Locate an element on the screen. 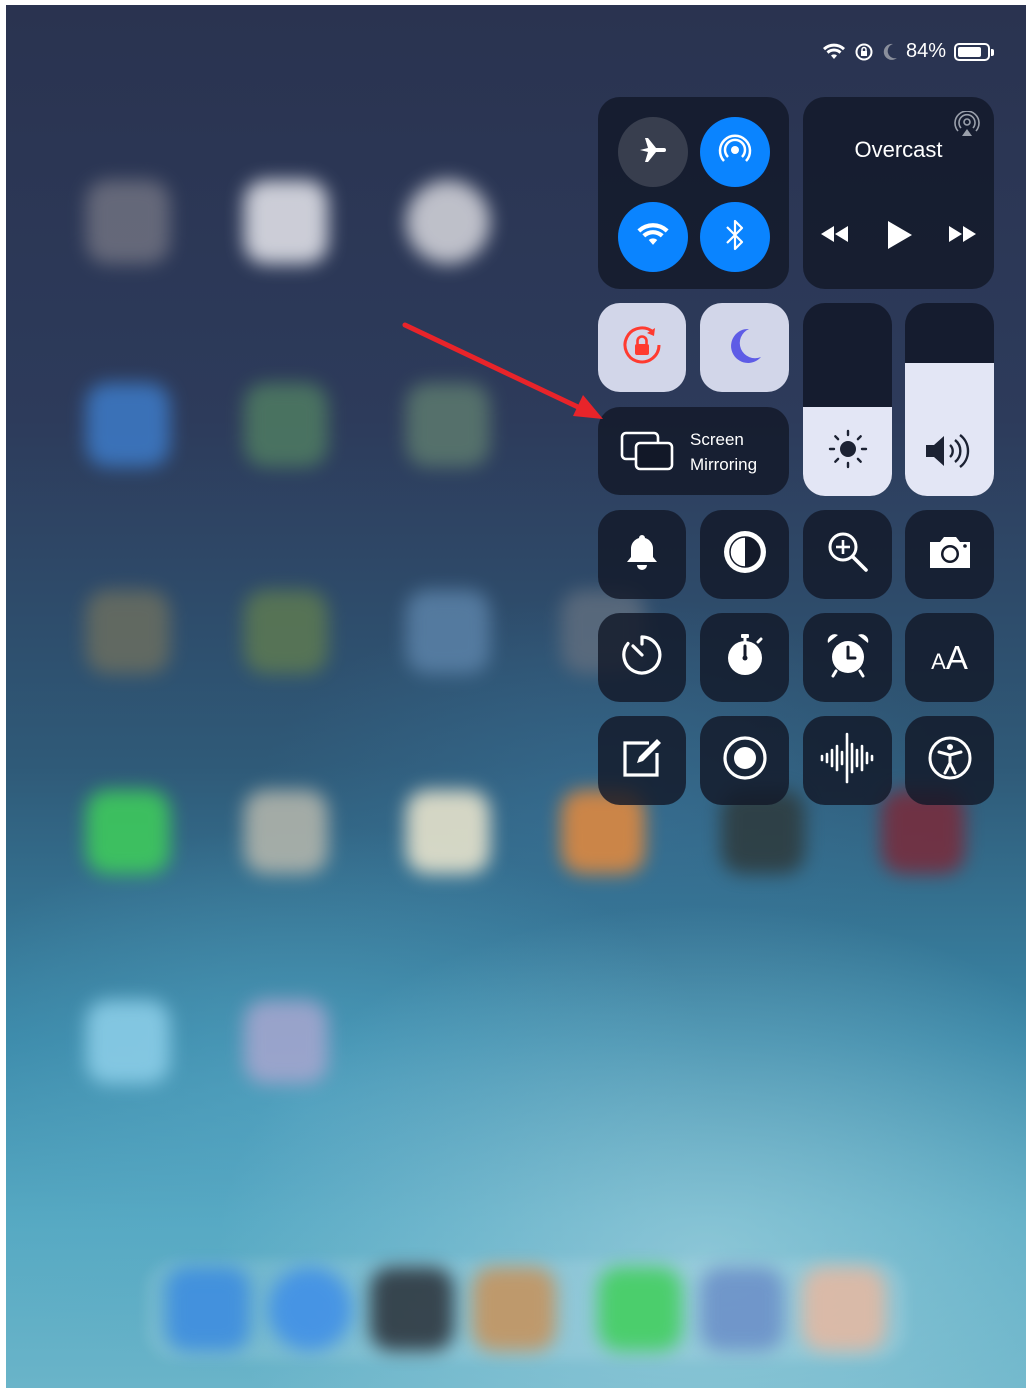 The width and height of the screenshot is (1032, 1390). brightness-slider is located at coordinates (847, 399).